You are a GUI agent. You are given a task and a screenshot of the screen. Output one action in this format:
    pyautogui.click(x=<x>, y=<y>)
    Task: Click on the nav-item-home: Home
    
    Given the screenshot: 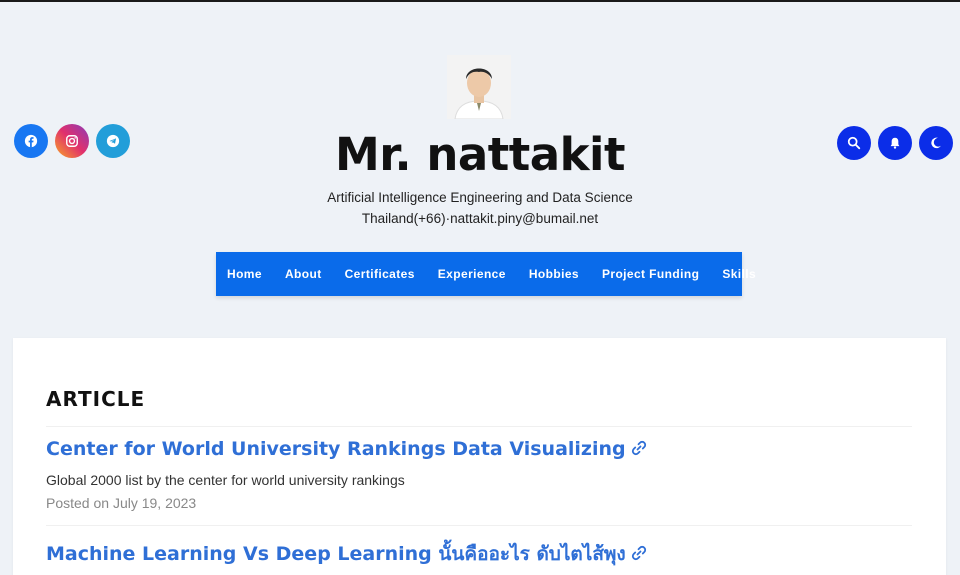 What is the action you would take?
    pyautogui.click(x=244, y=274)
    